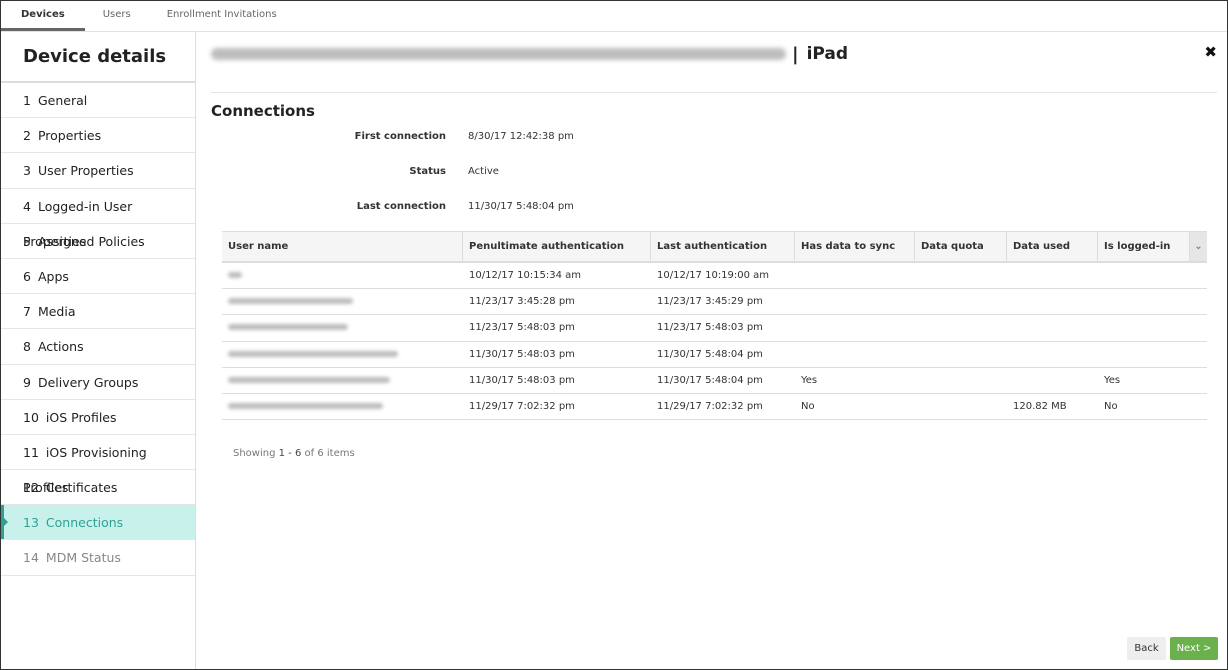 Image resolution: width=1228 pixels, height=670 pixels. I want to click on sidebar-item-number: 12, so click(31, 488).